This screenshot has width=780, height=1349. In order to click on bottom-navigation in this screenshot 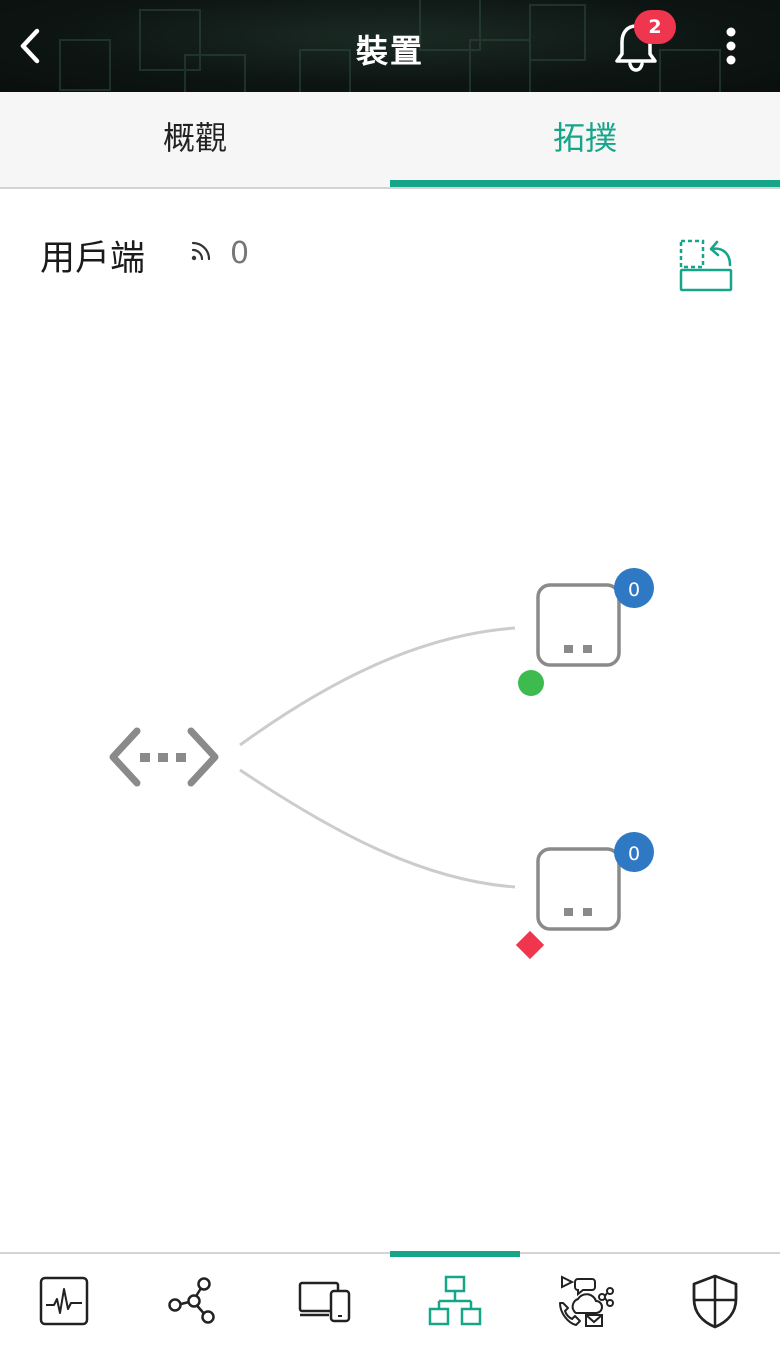, I will do `click(390, 1300)`.